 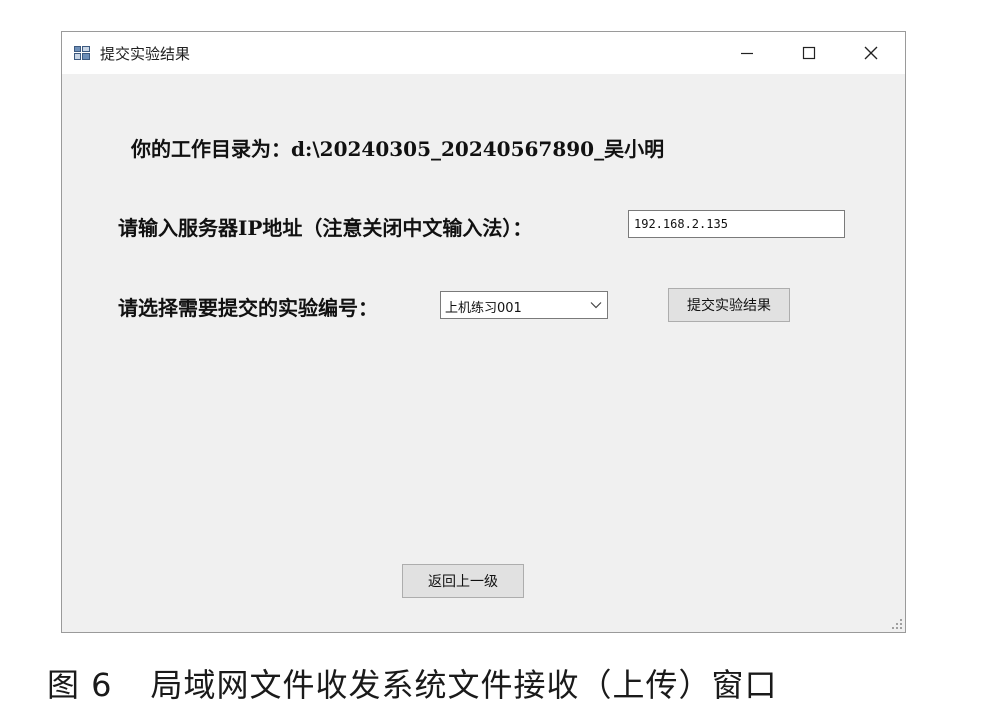 What do you see at coordinates (736, 224) in the screenshot?
I see `ip-address-input` at bounding box center [736, 224].